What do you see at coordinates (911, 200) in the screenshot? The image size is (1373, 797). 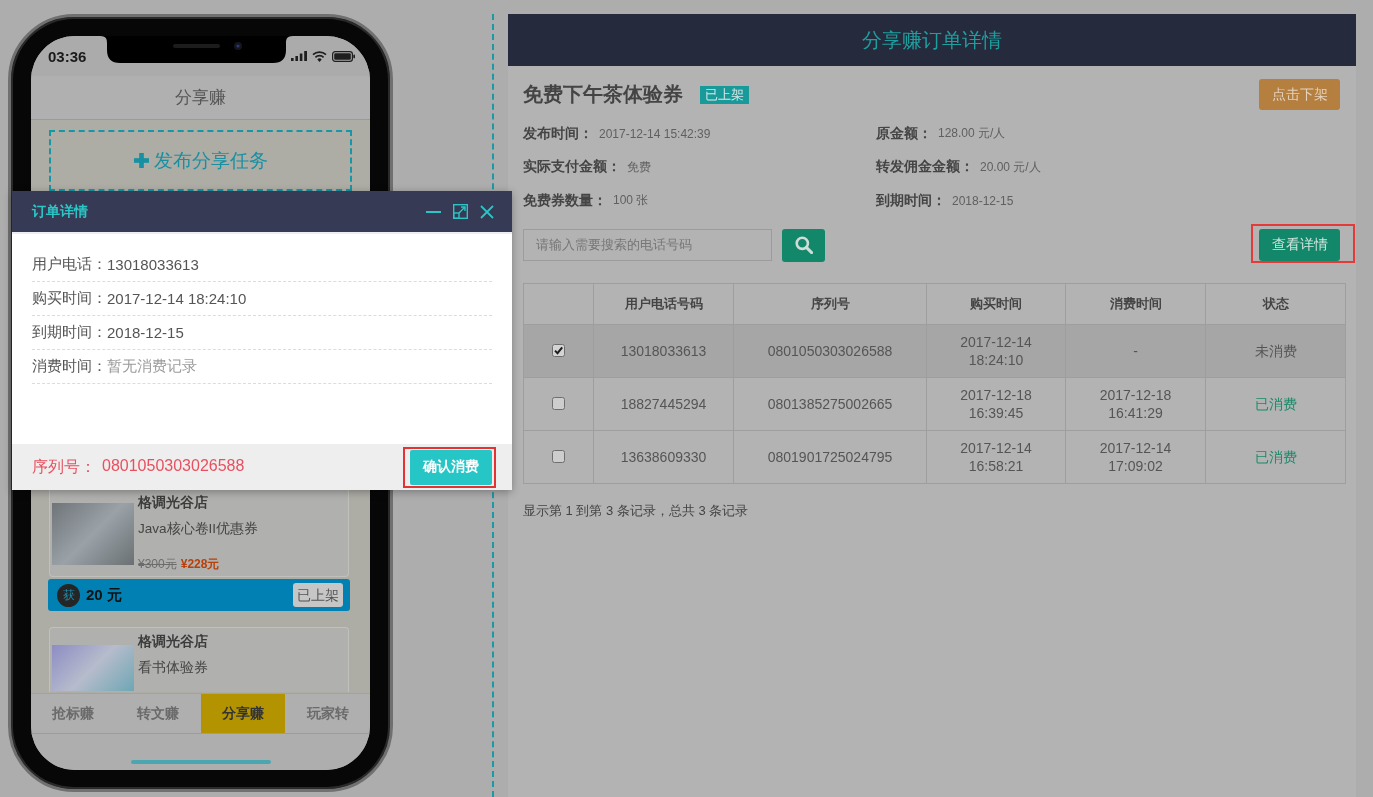 I see `info-label: 到期时间：` at bounding box center [911, 200].